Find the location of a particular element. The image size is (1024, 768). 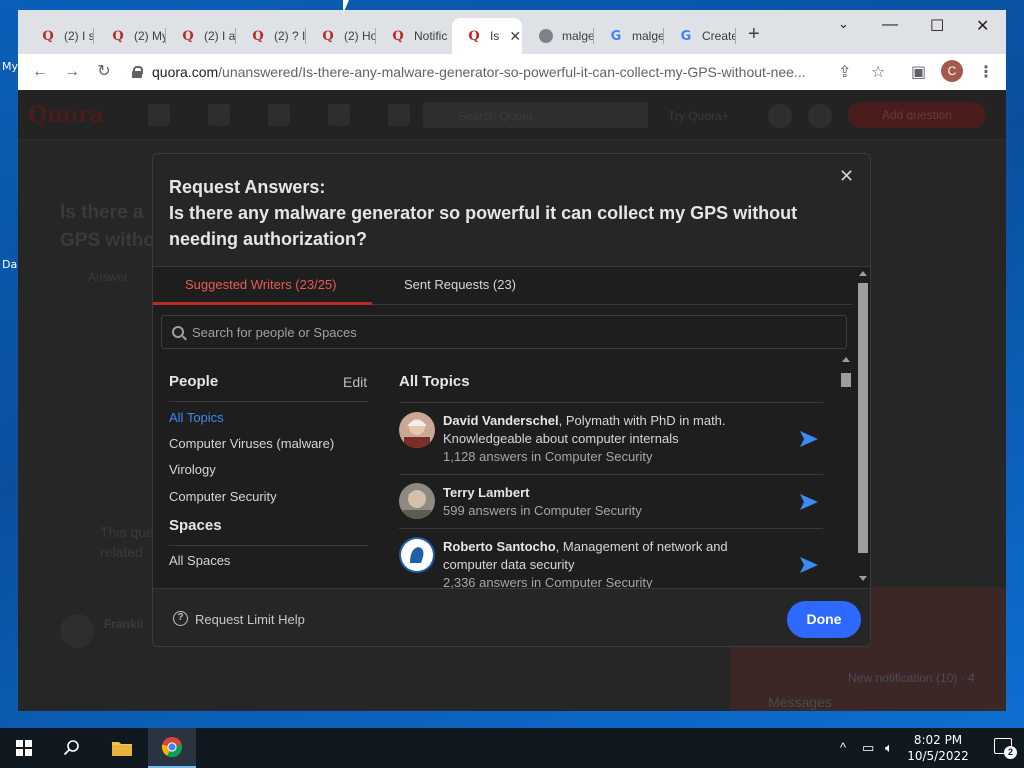

quora-search-dimmed is located at coordinates (535, 115).